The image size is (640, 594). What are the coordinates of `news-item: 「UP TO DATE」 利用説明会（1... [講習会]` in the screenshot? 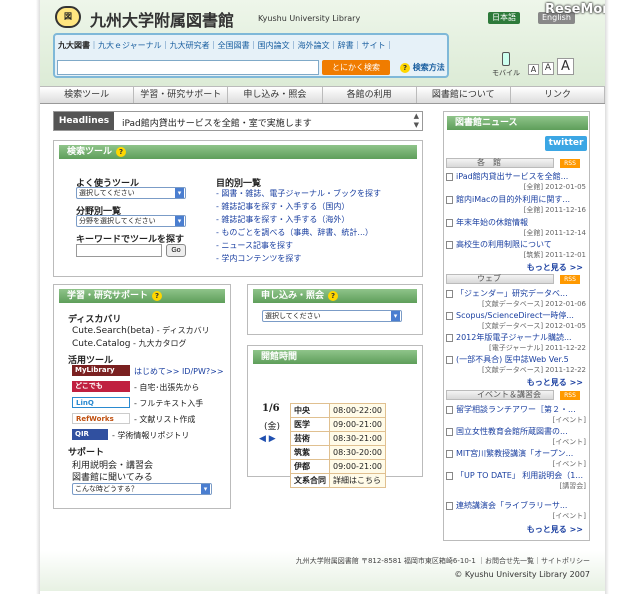 It's located at (516, 481).